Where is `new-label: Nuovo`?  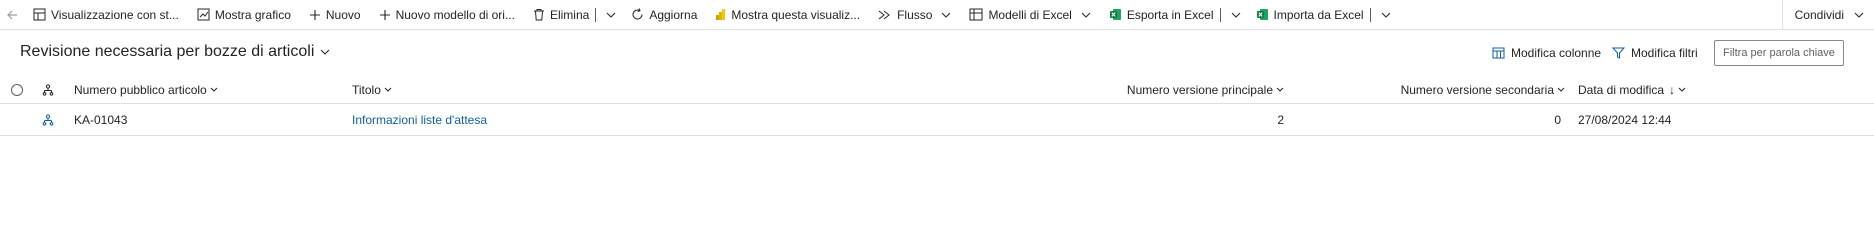
new-label: Nuovo is located at coordinates (343, 14).